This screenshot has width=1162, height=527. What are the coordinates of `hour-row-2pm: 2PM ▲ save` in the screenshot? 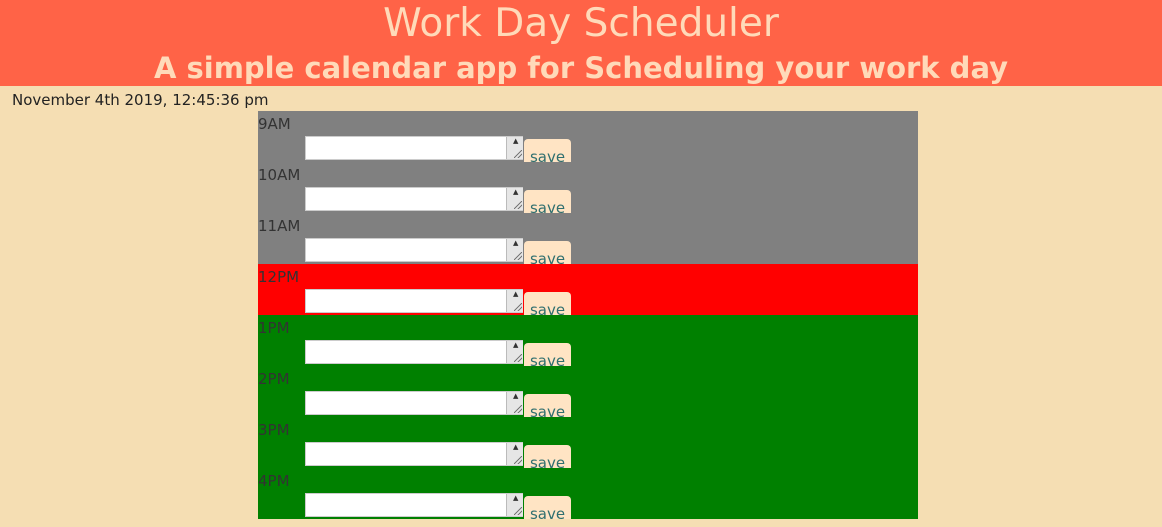 It's located at (588, 391).